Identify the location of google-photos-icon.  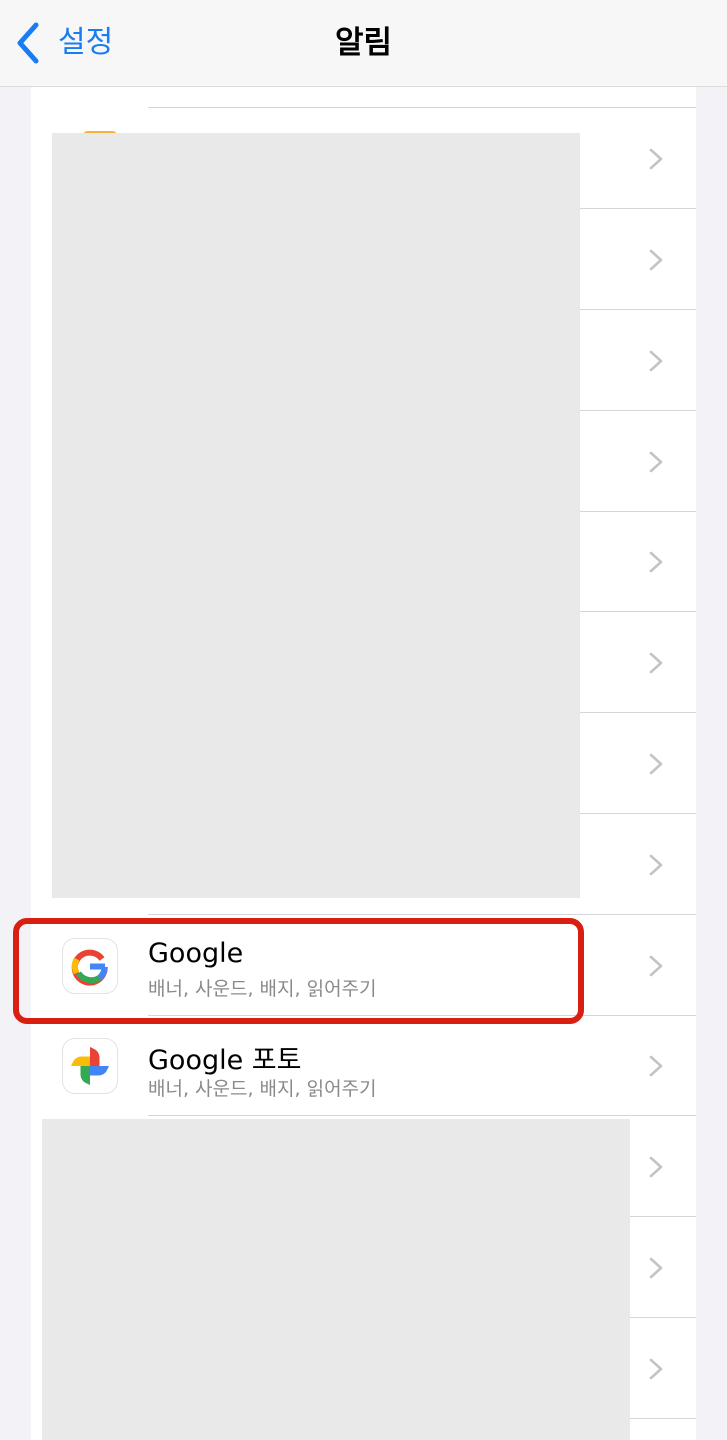
(90, 1066).